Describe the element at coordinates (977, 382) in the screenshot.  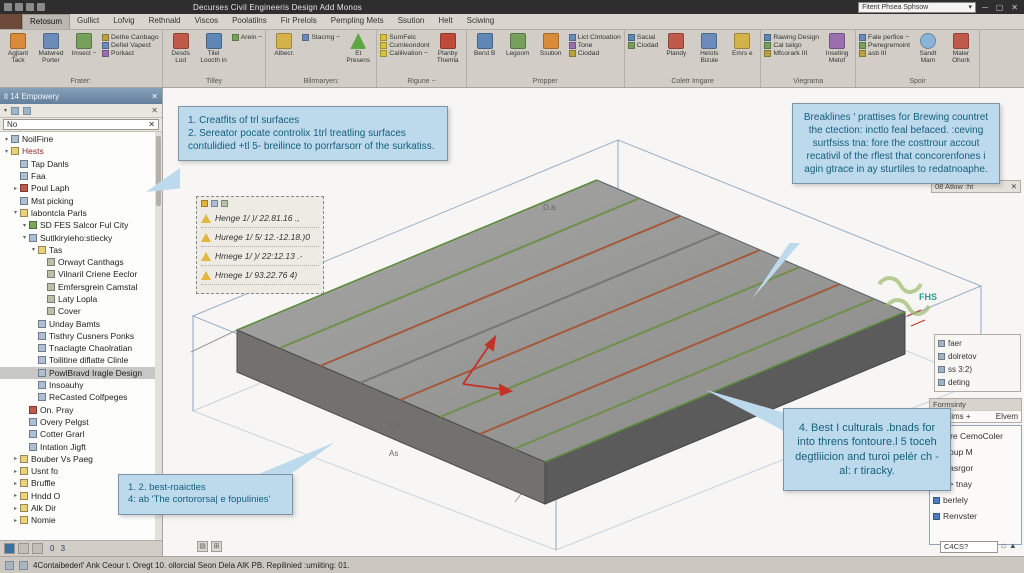
I see `palette-row-deting: deting` at that location.